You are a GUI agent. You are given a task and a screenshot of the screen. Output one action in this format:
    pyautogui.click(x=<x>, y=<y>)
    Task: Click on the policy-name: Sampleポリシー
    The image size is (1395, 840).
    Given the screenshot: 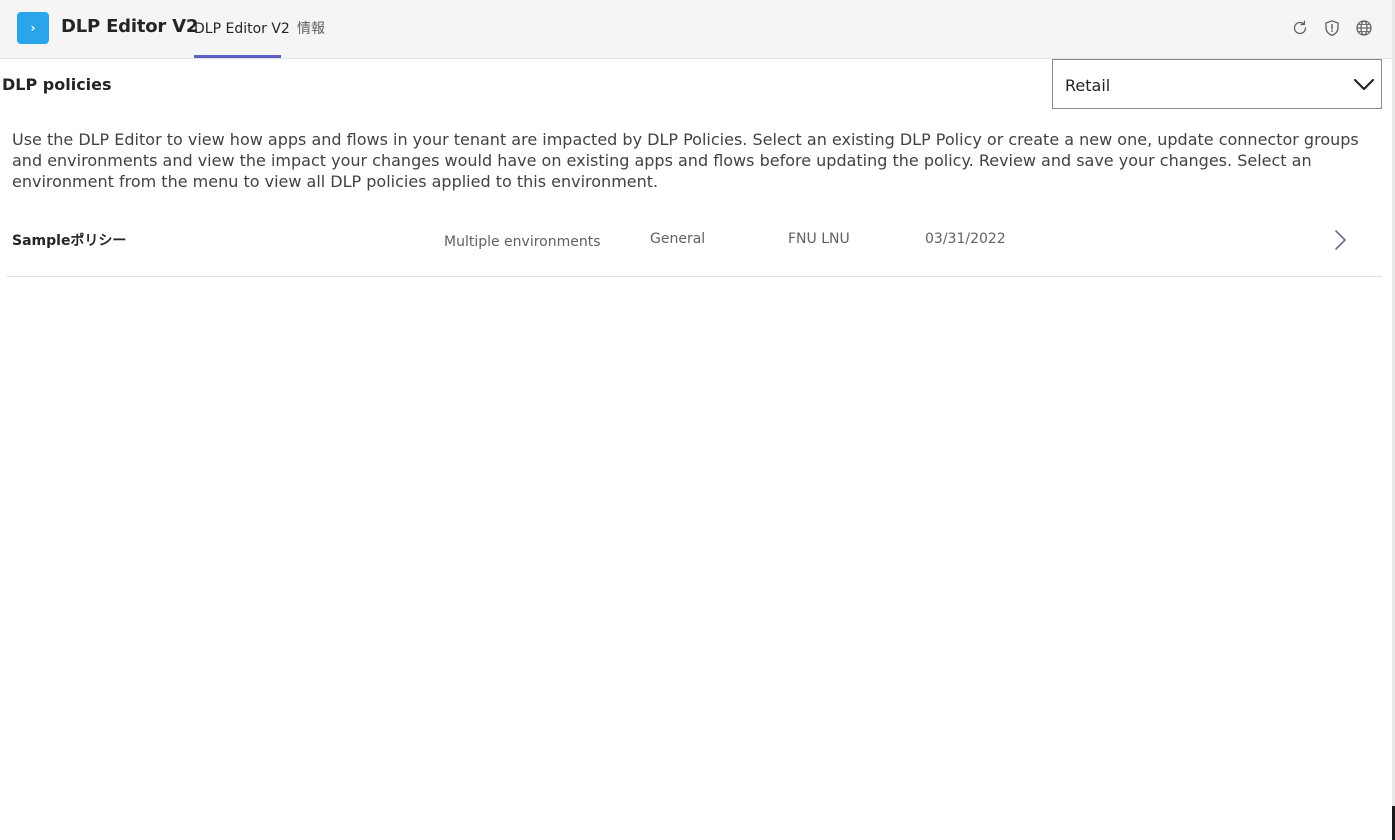 What is the action you would take?
    pyautogui.click(x=69, y=241)
    